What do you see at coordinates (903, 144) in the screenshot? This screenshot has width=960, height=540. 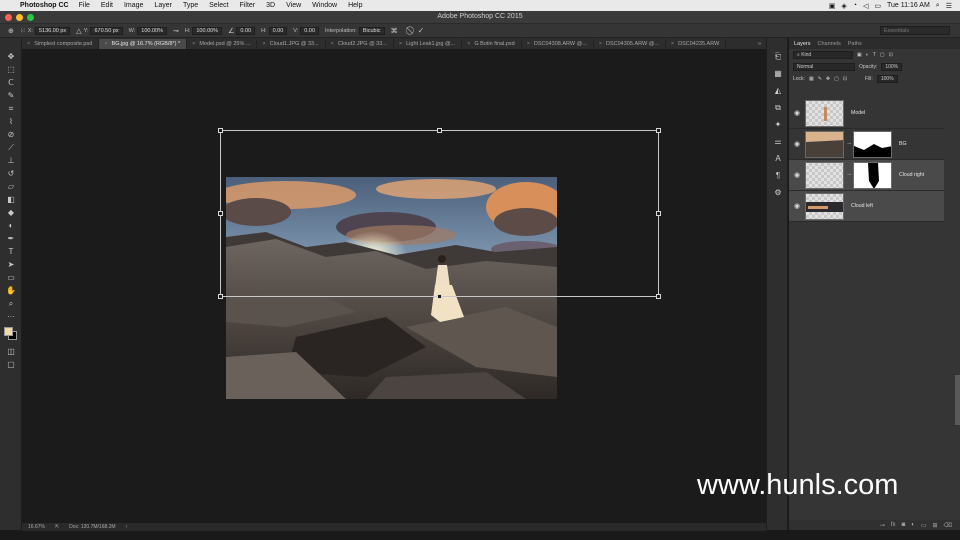 I see `layer-name: BG` at bounding box center [903, 144].